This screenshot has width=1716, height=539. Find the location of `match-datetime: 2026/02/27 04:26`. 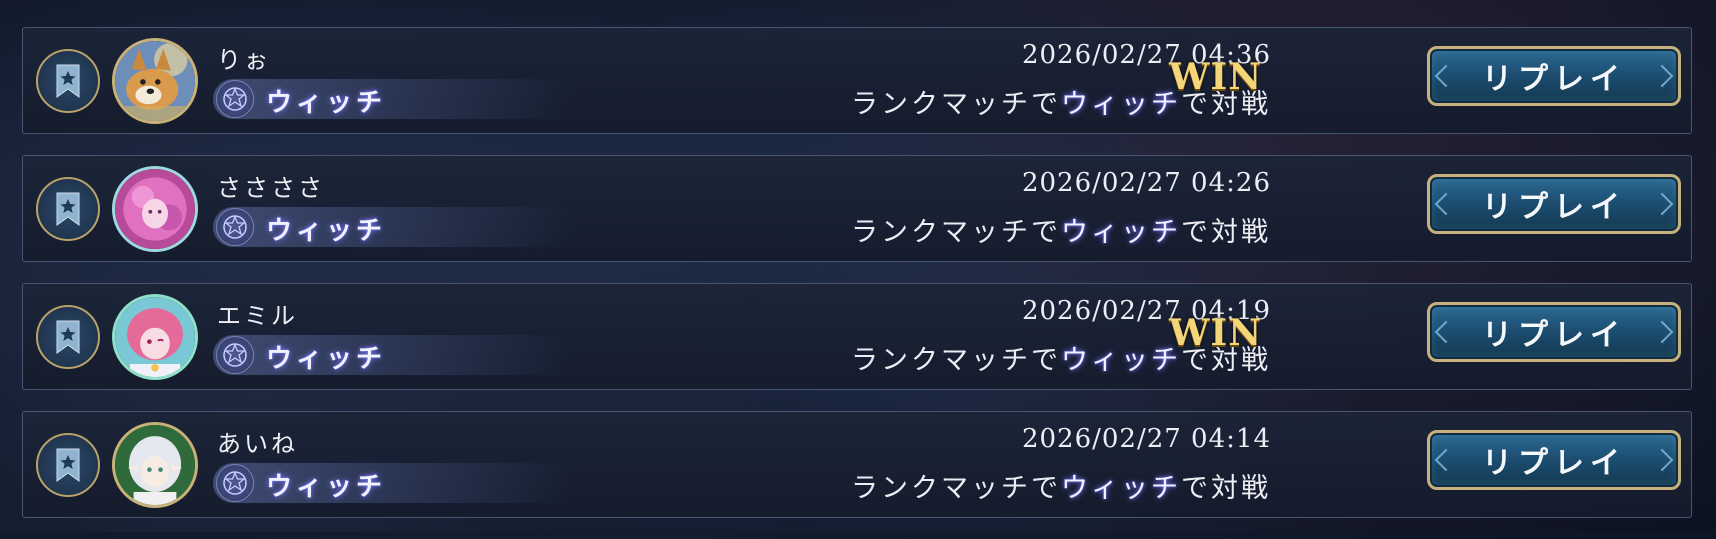

match-datetime: 2026/02/27 04:26 is located at coordinates (1146, 183).